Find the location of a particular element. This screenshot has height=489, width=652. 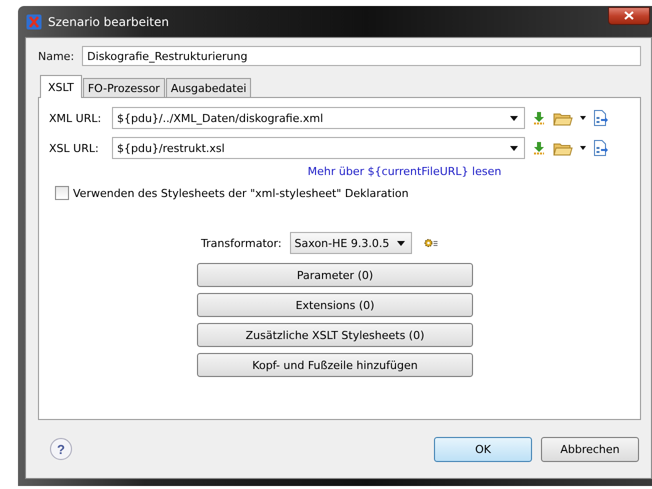

action-button: Parameter (0) is located at coordinates (335, 275).